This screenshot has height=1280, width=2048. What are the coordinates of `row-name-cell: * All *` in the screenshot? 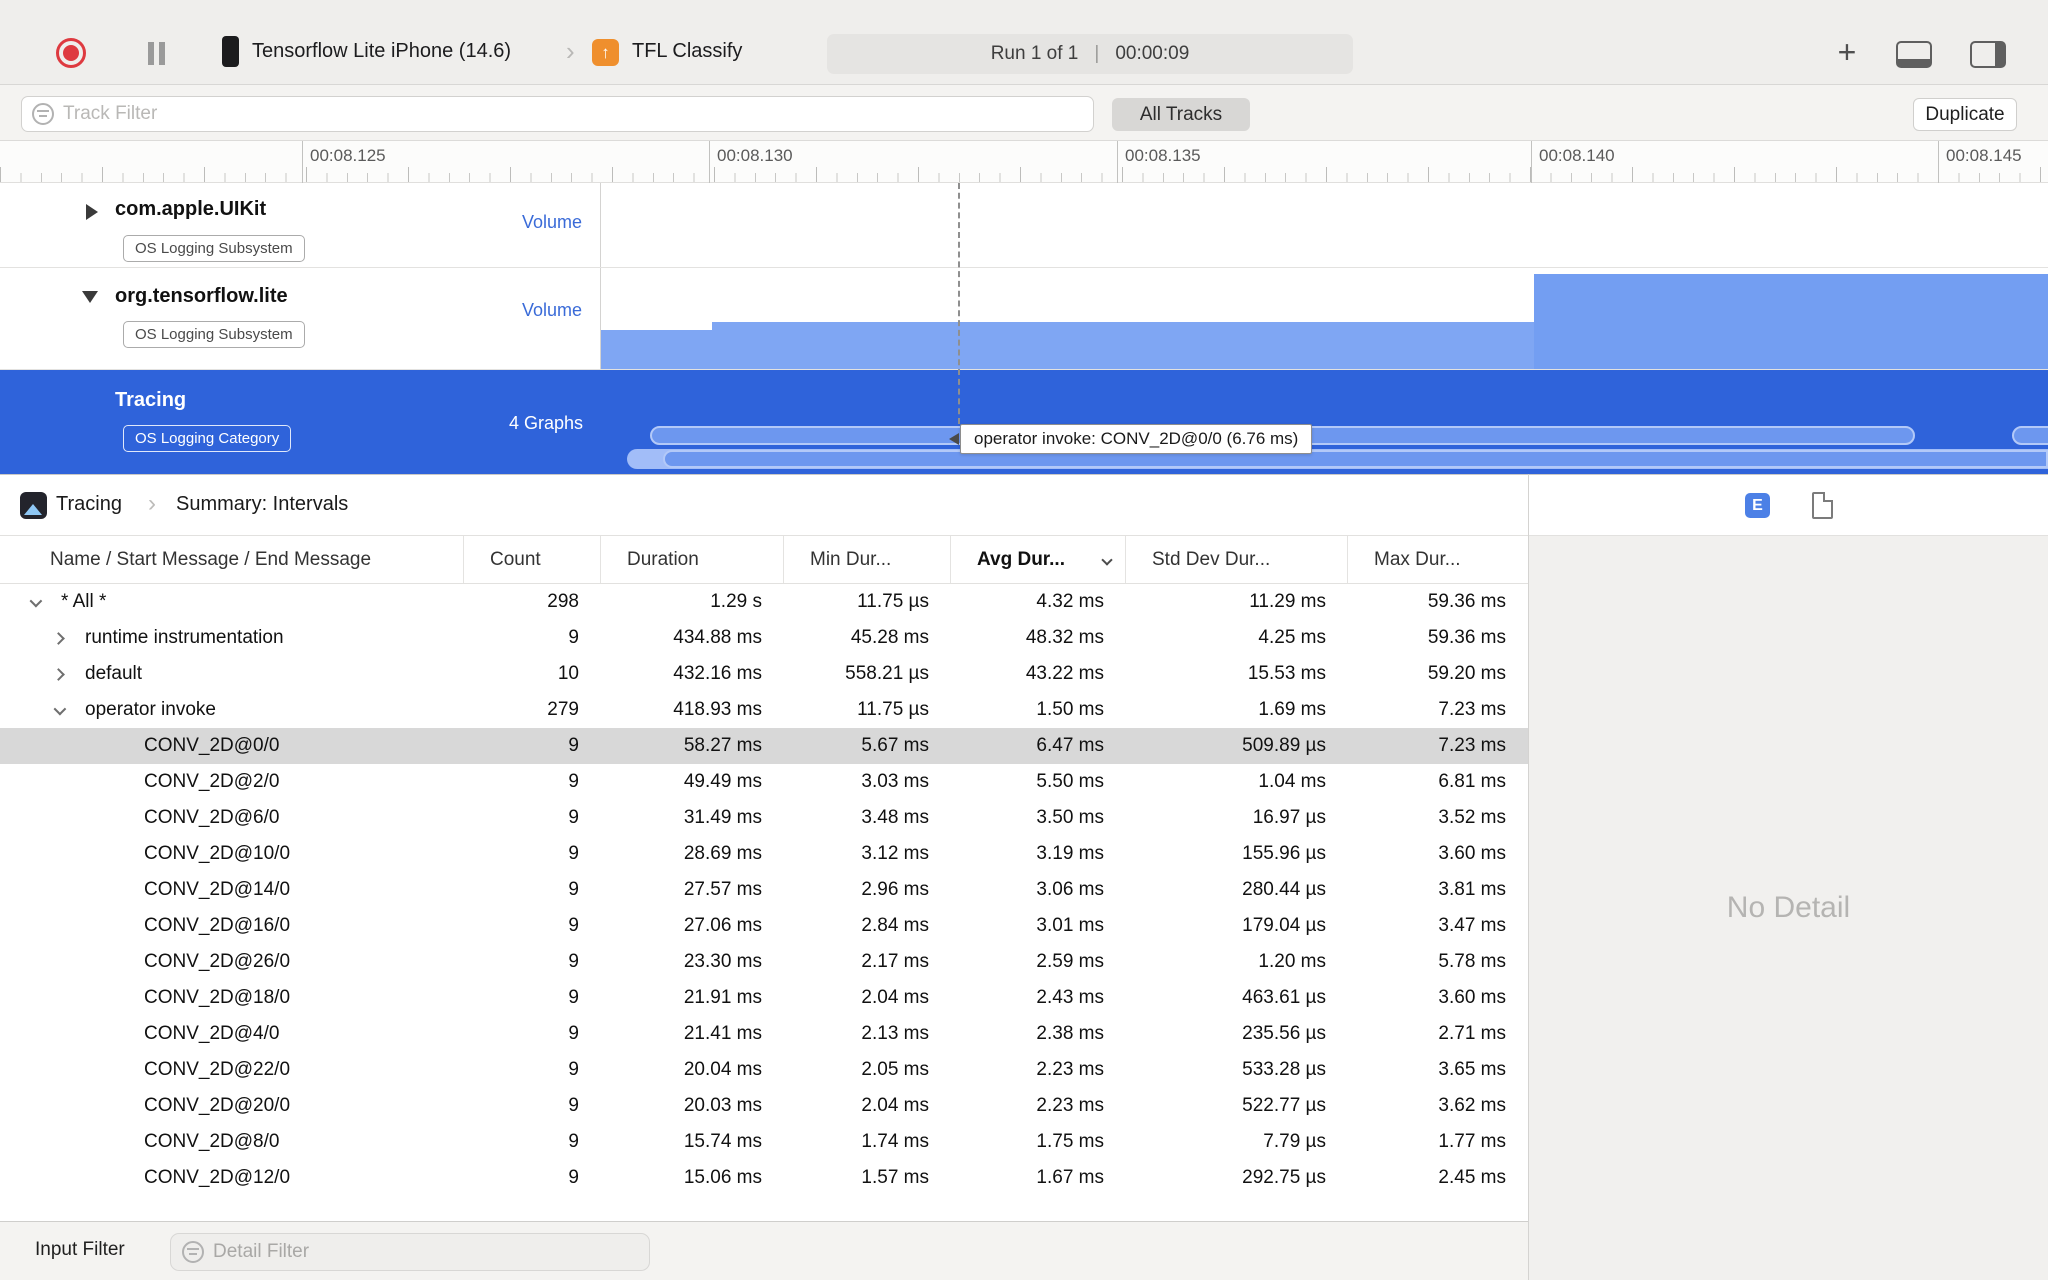 It's located at (232, 602).